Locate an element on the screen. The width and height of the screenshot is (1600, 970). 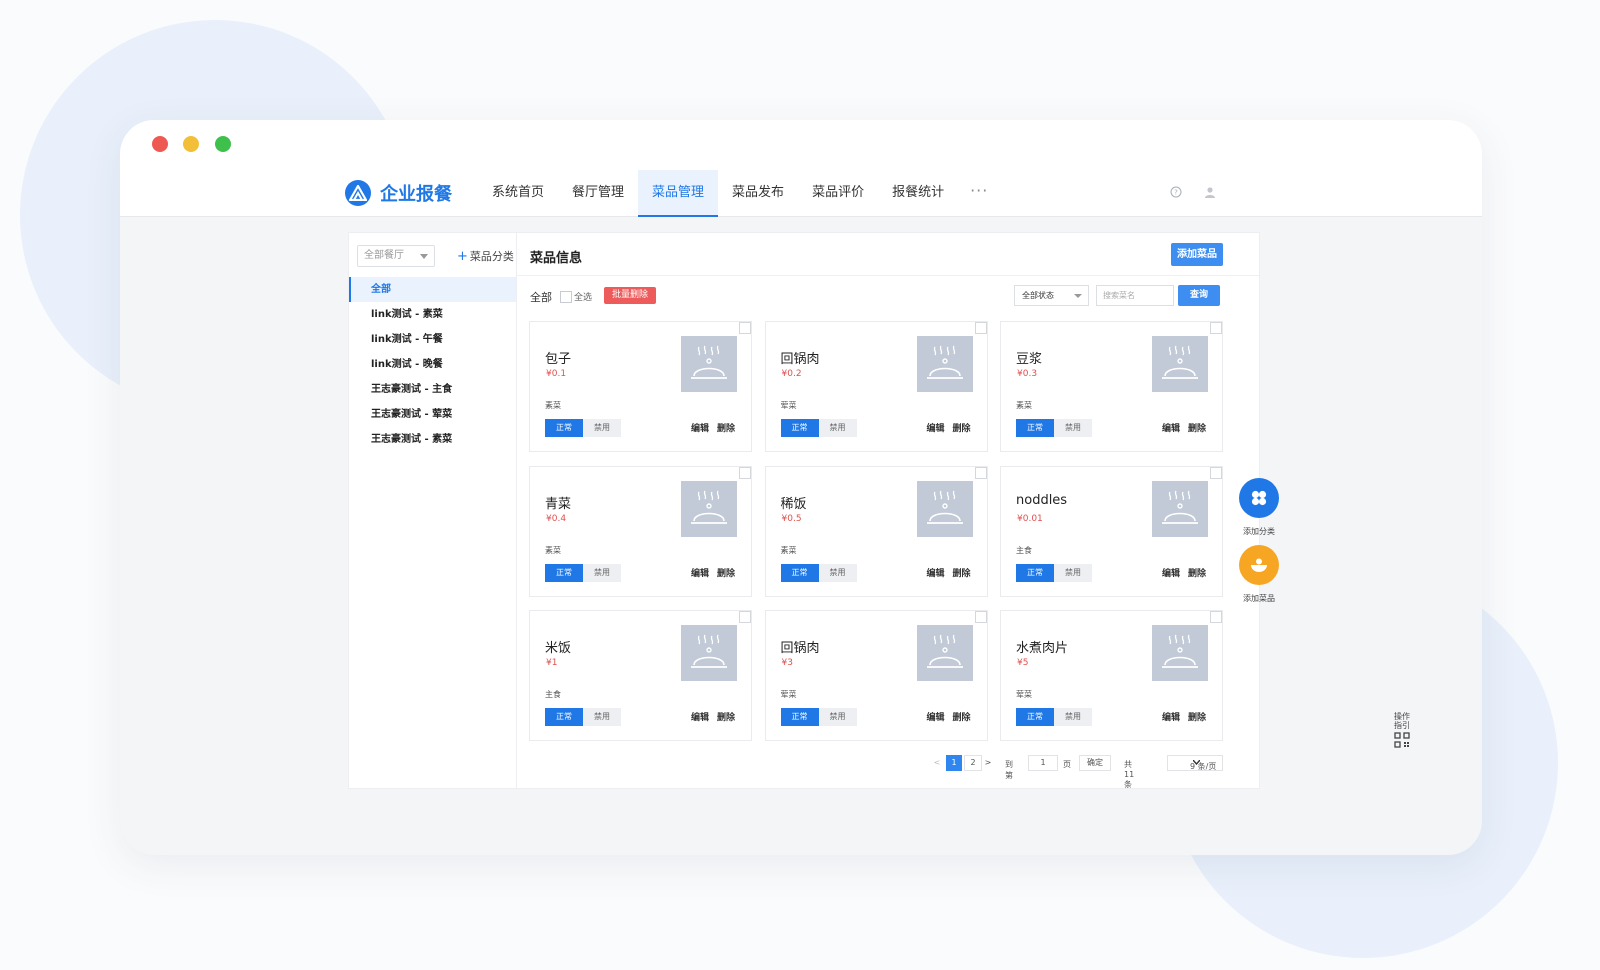
operation-guide-button: 操作指引 is located at coordinates (1402, 731).